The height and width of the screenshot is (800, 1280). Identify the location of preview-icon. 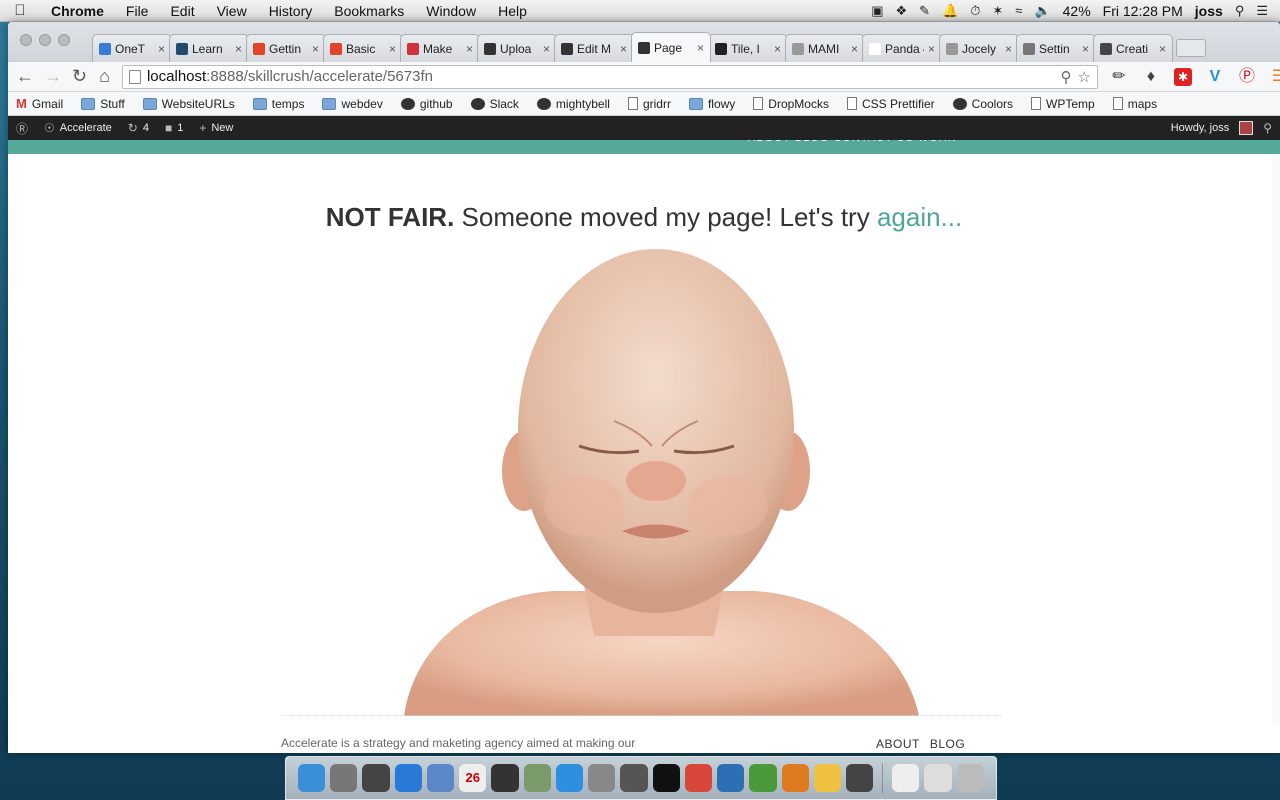
(537, 778).